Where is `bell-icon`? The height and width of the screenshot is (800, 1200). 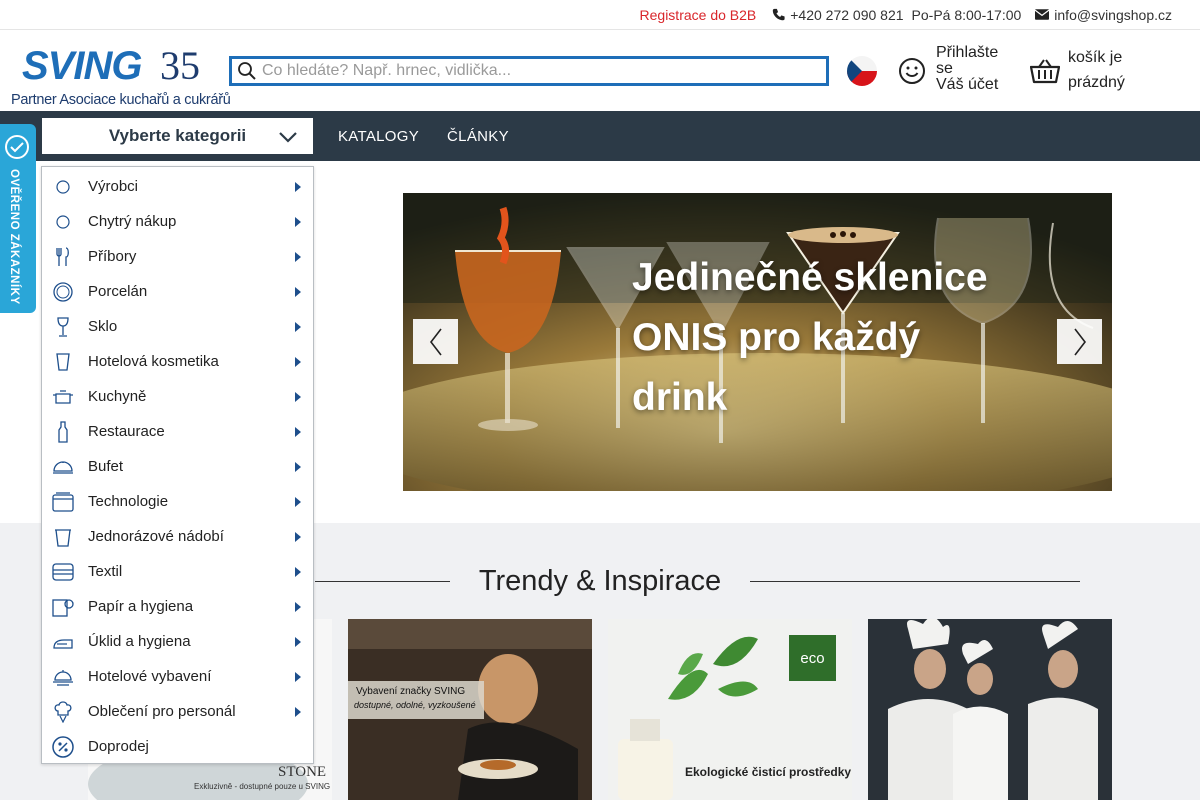 bell-icon is located at coordinates (63, 677).